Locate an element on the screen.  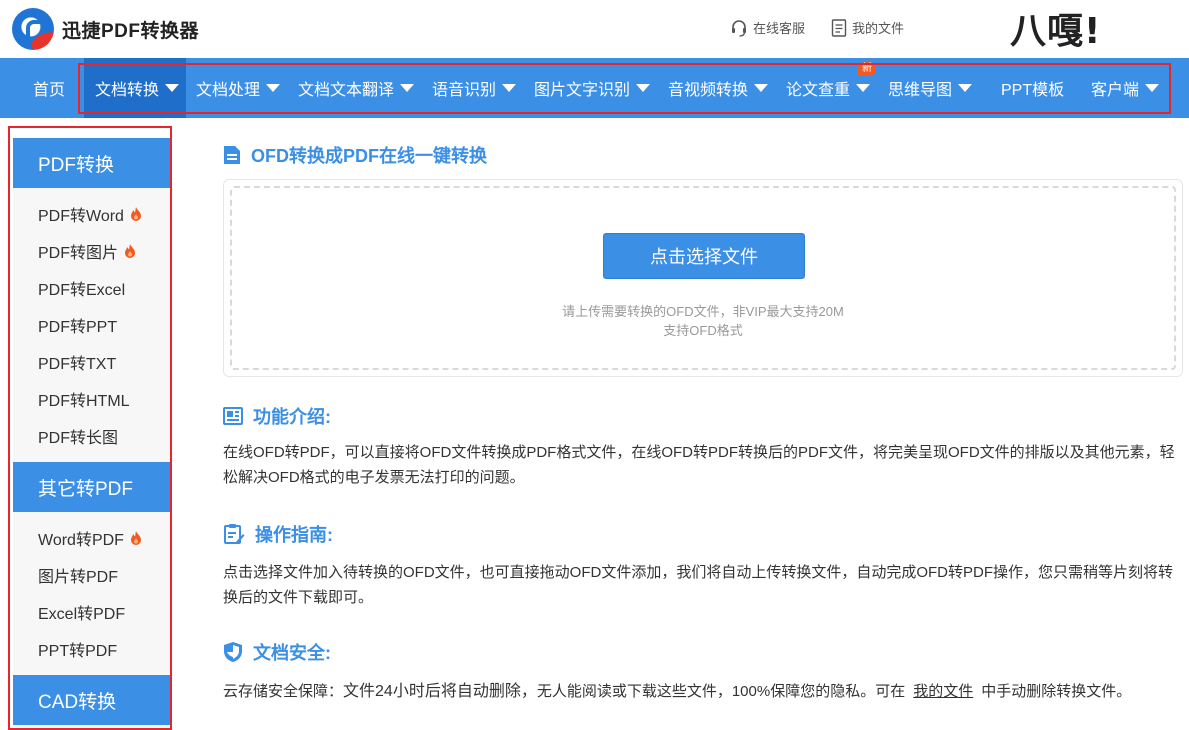
upload-hint-format: 支持OFD格式 is located at coordinates (703, 330).